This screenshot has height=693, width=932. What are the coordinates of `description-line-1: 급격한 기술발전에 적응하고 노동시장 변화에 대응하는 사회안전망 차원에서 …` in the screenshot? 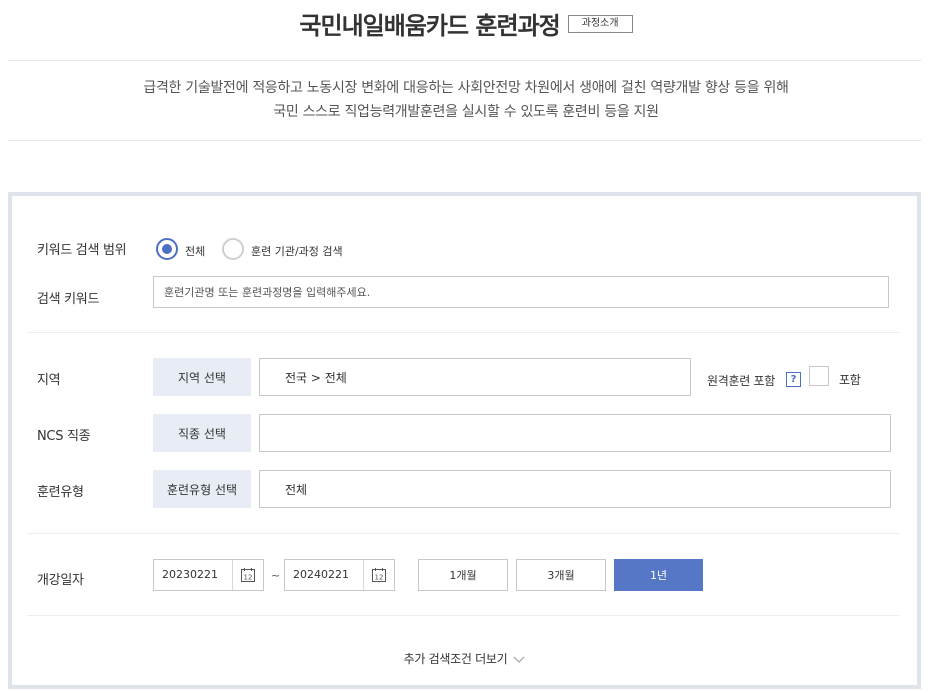 It's located at (466, 88).